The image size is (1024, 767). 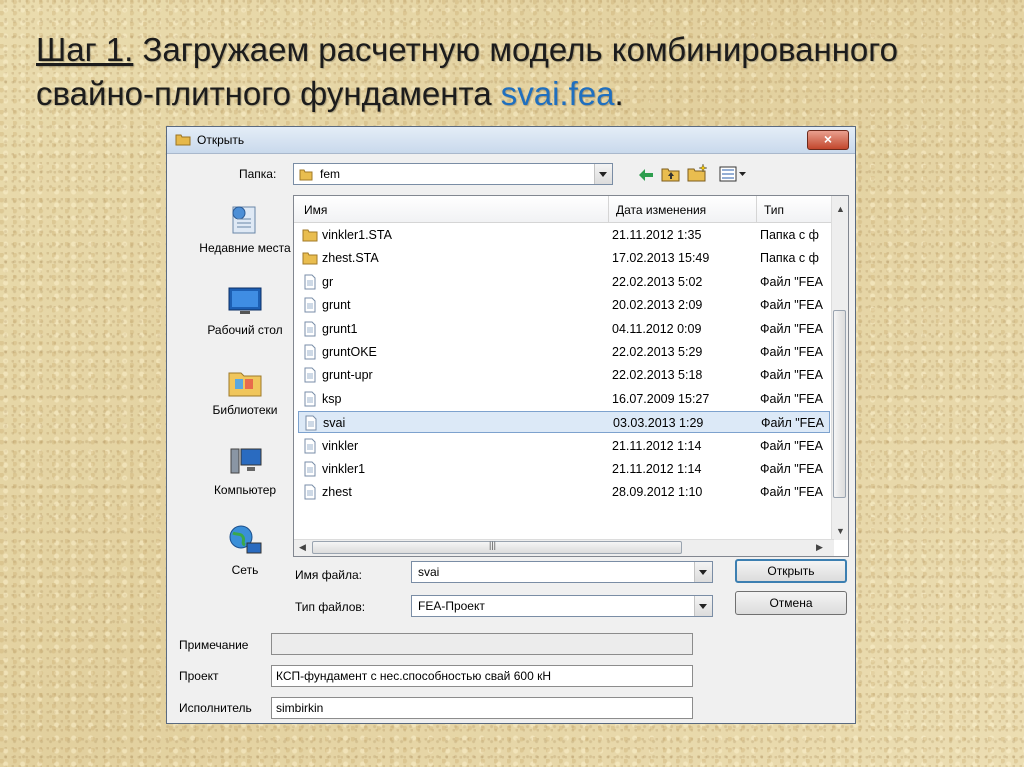 I want to click on file-row: grunt1 04.11.2012 0:09 Файл "FEA, so click(x=564, y=329).